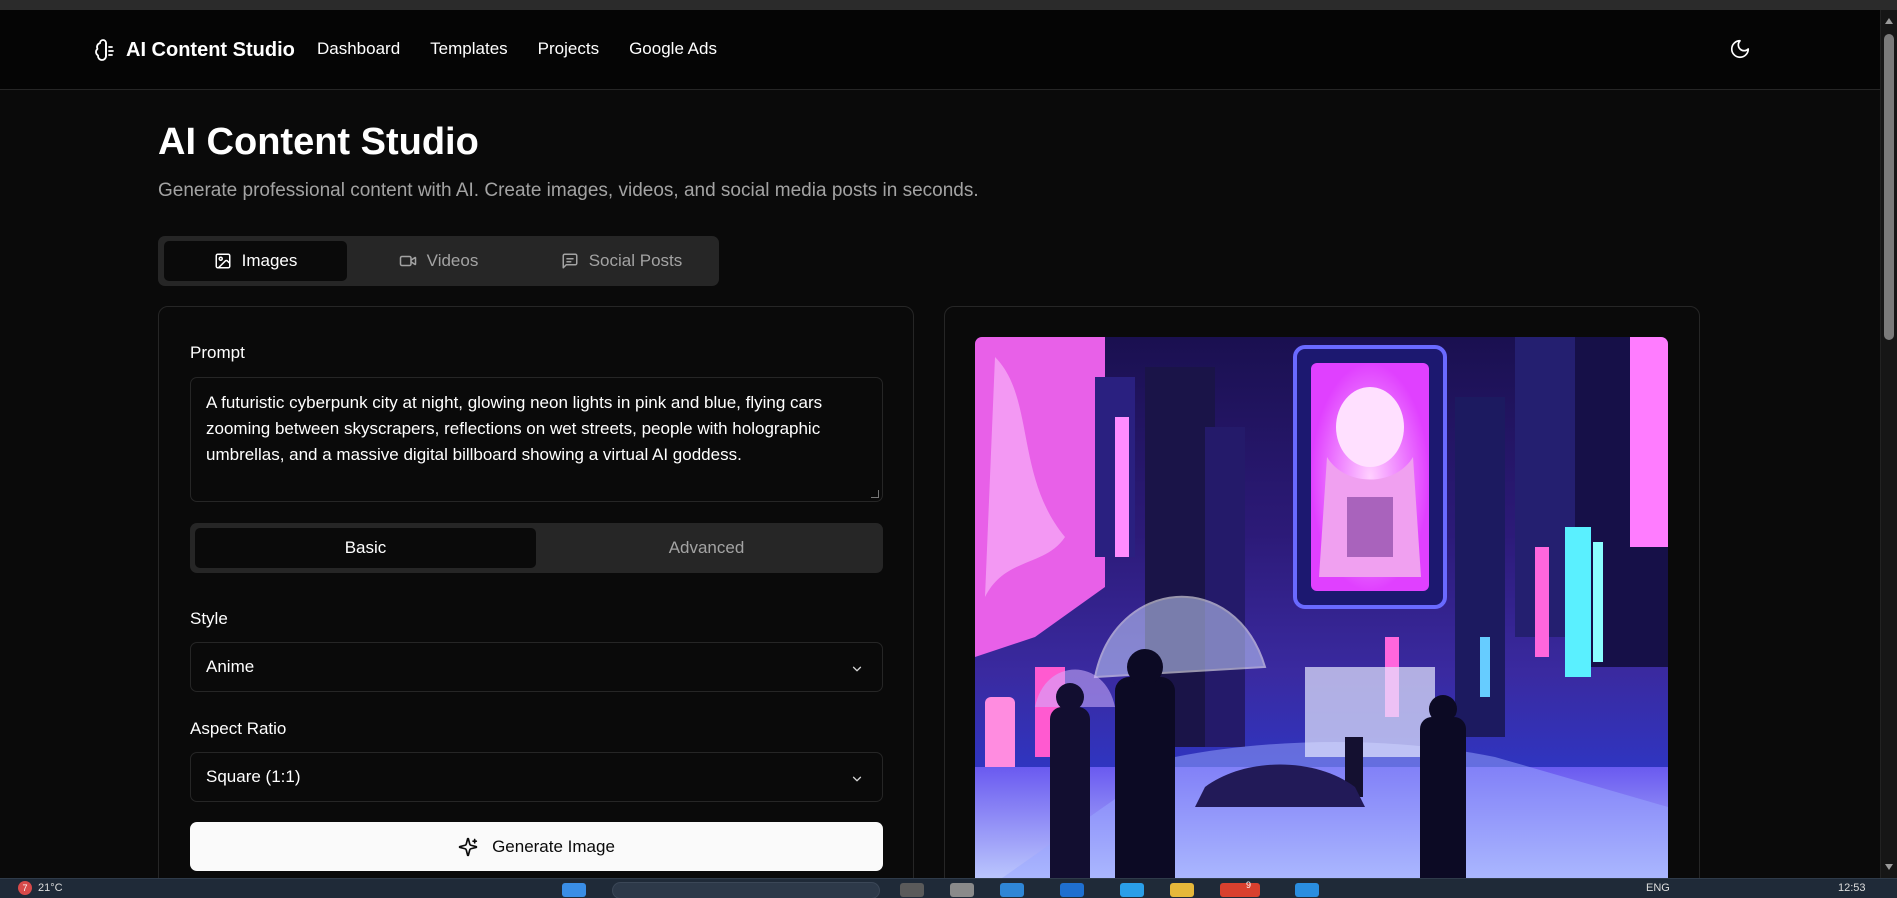 The width and height of the screenshot is (1897, 898). I want to click on chrome-icon: 9, so click(1240, 888).